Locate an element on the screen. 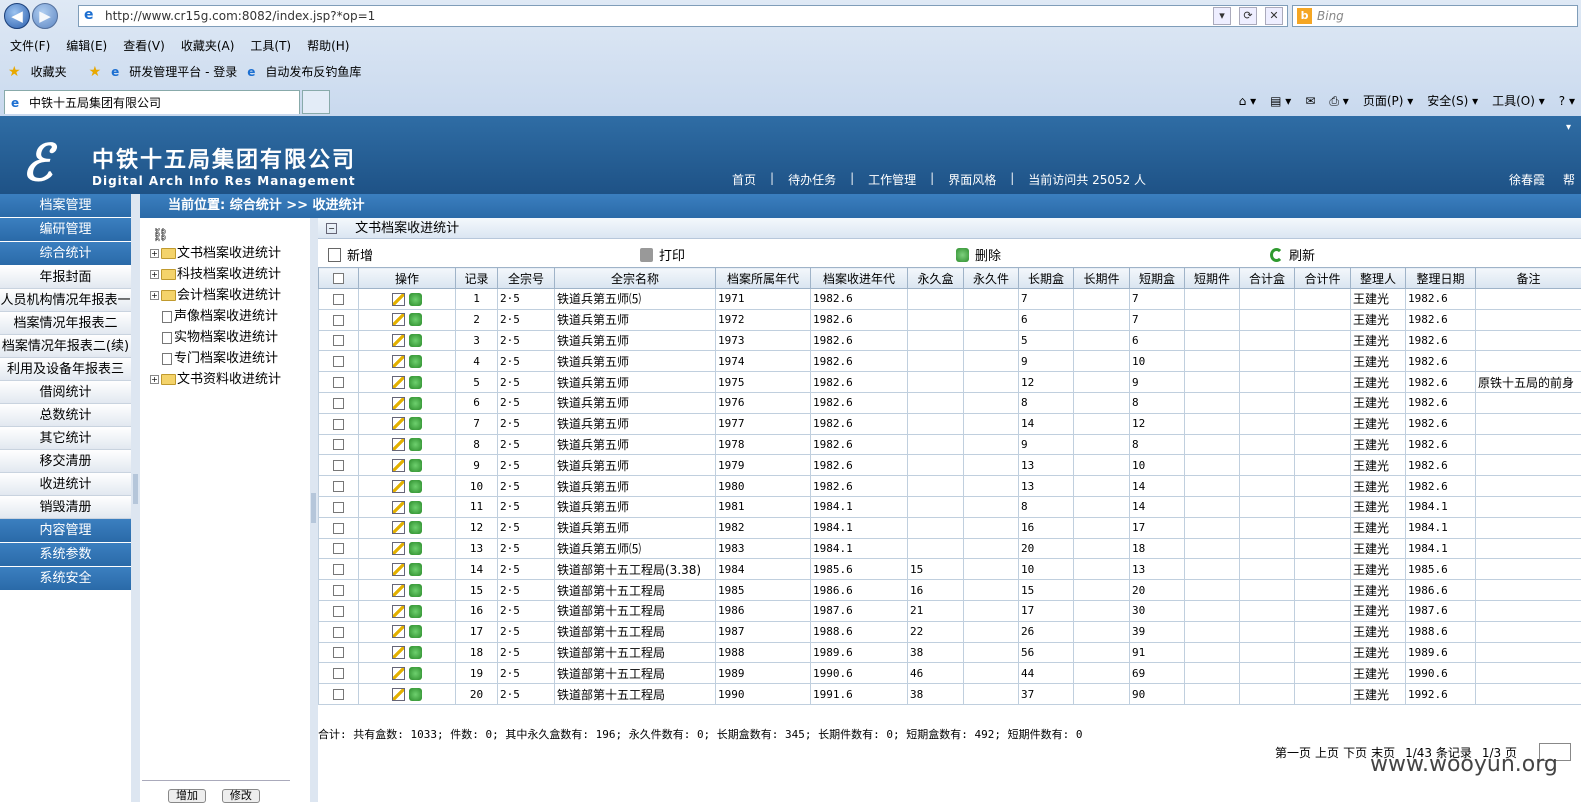  delete-button: 删除 is located at coordinates (978, 254).